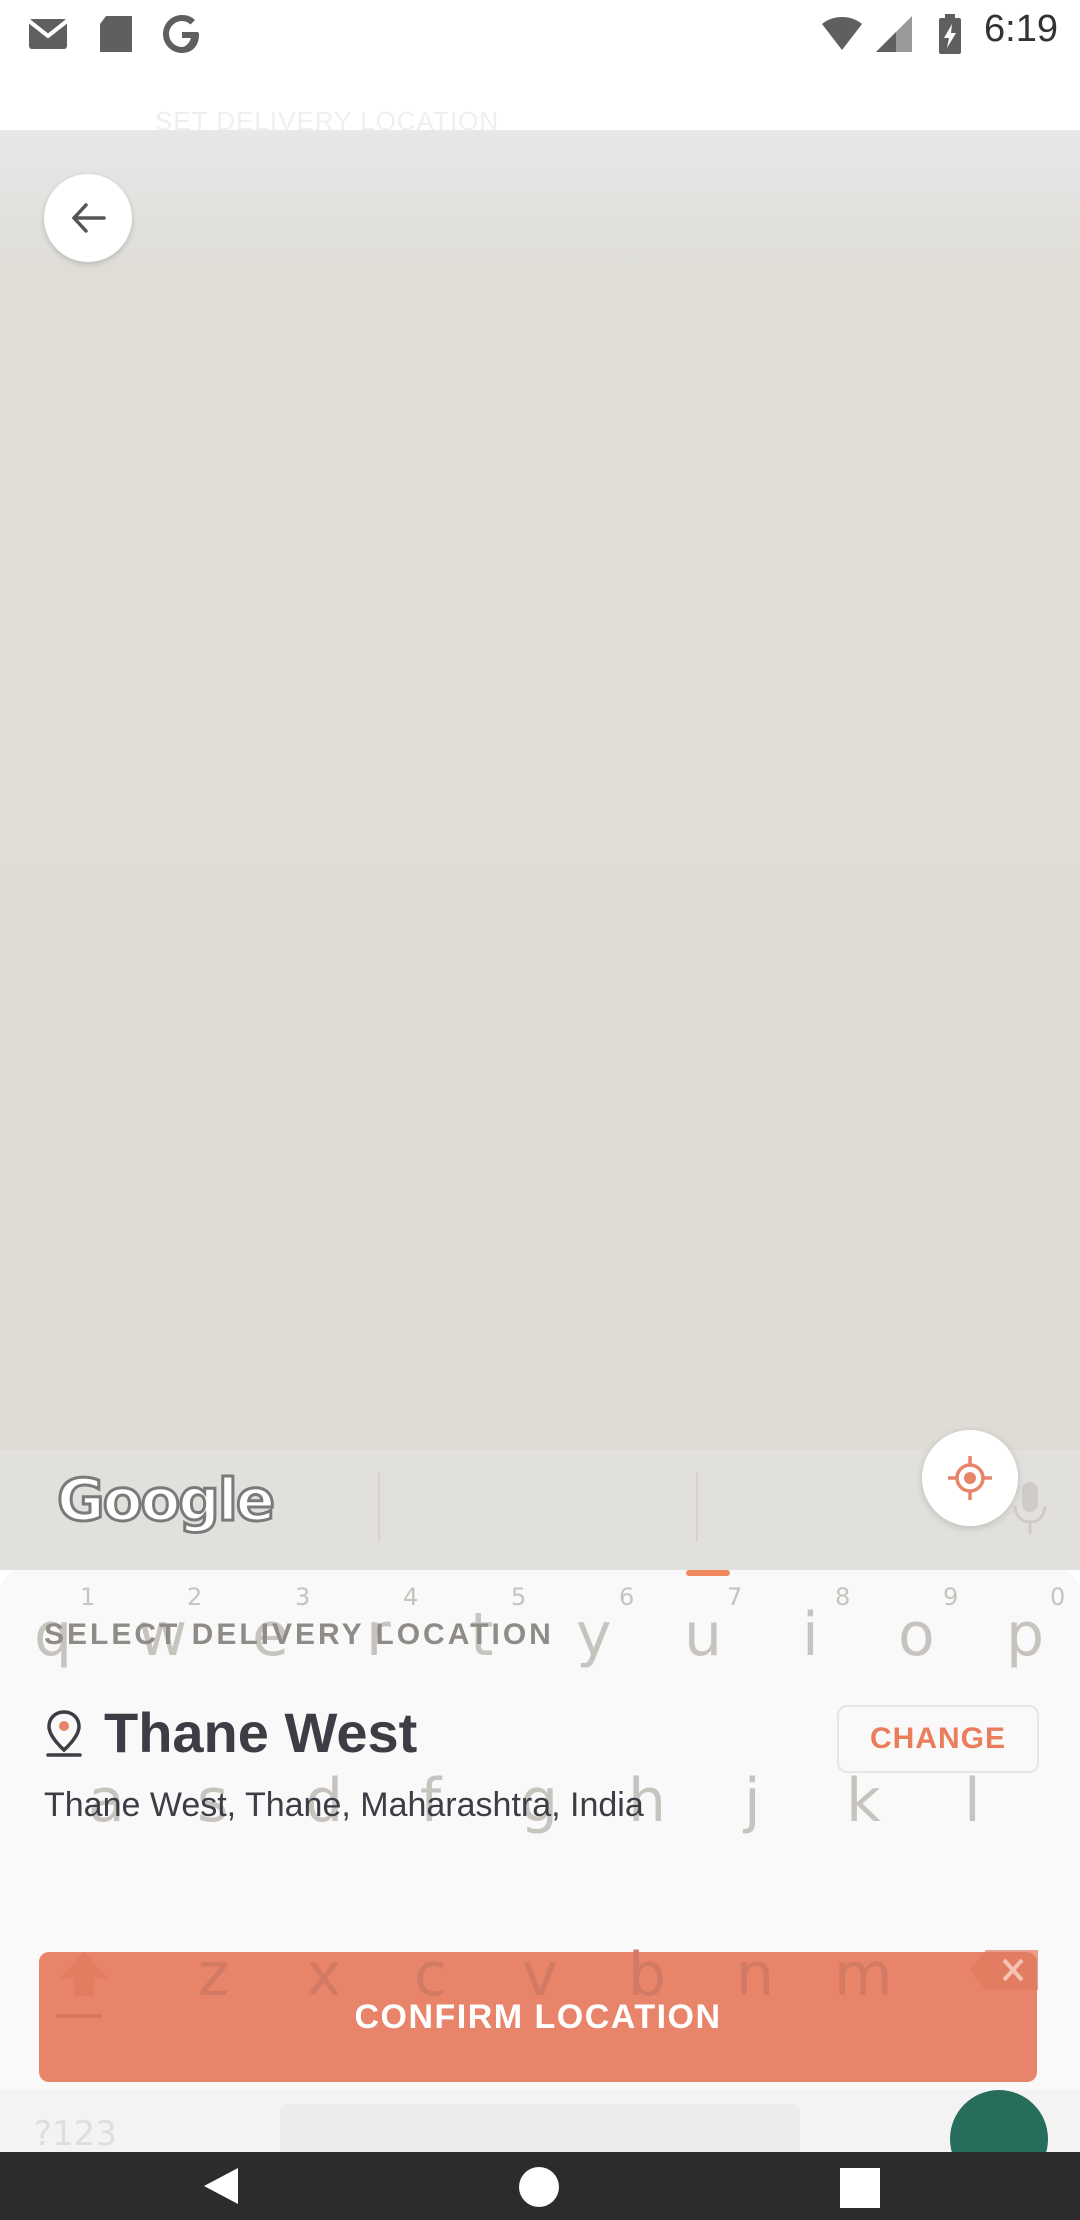  Describe the element at coordinates (810, 1635) in the screenshot. I see `ghost-key: i` at that location.